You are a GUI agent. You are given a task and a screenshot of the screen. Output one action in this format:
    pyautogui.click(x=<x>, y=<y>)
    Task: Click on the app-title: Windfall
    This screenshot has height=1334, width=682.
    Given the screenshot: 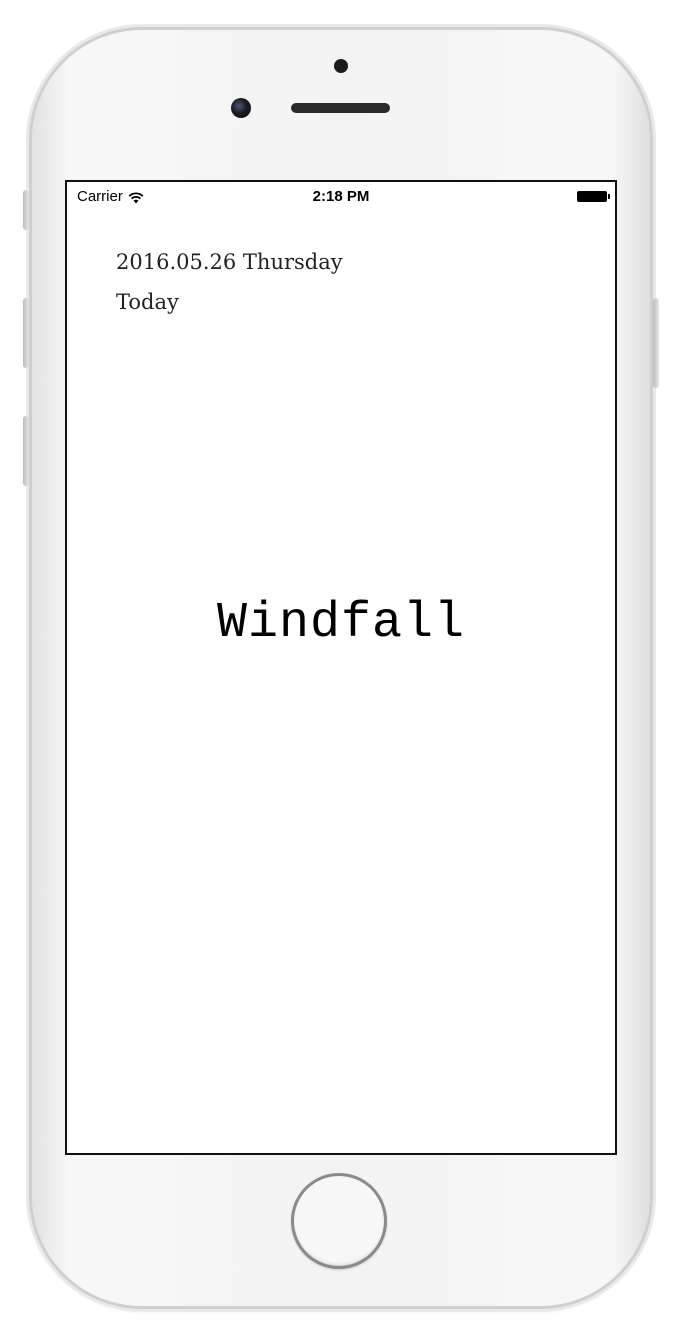 What is the action you would take?
    pyautogui.click(x=341, y=623)
    